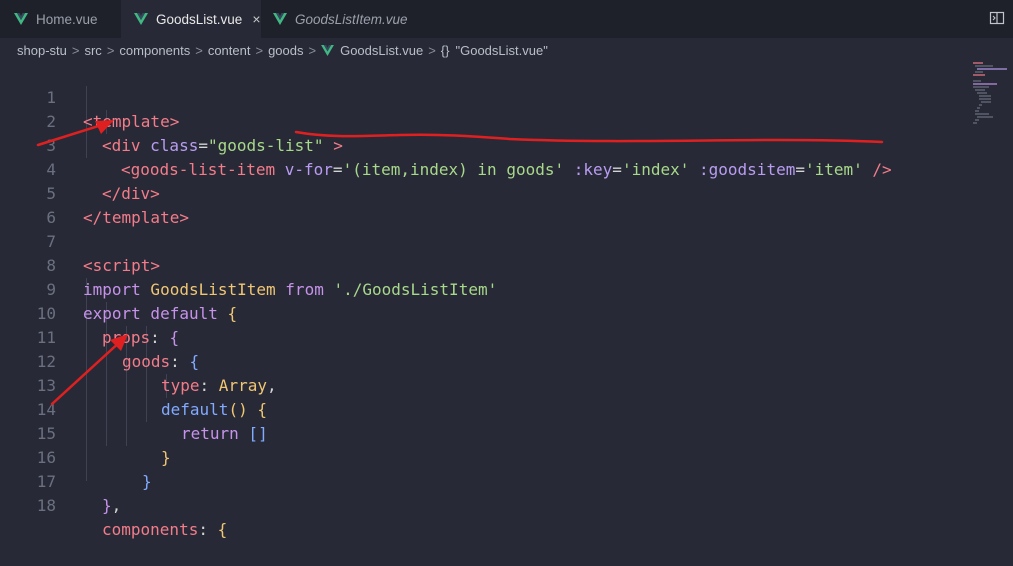 This screenshot has height=566, width=1013. What do you see at coordinates (506, 504) in the screenshot?
I see `code-line: 18 components: {` at bounding box center [506, 504].